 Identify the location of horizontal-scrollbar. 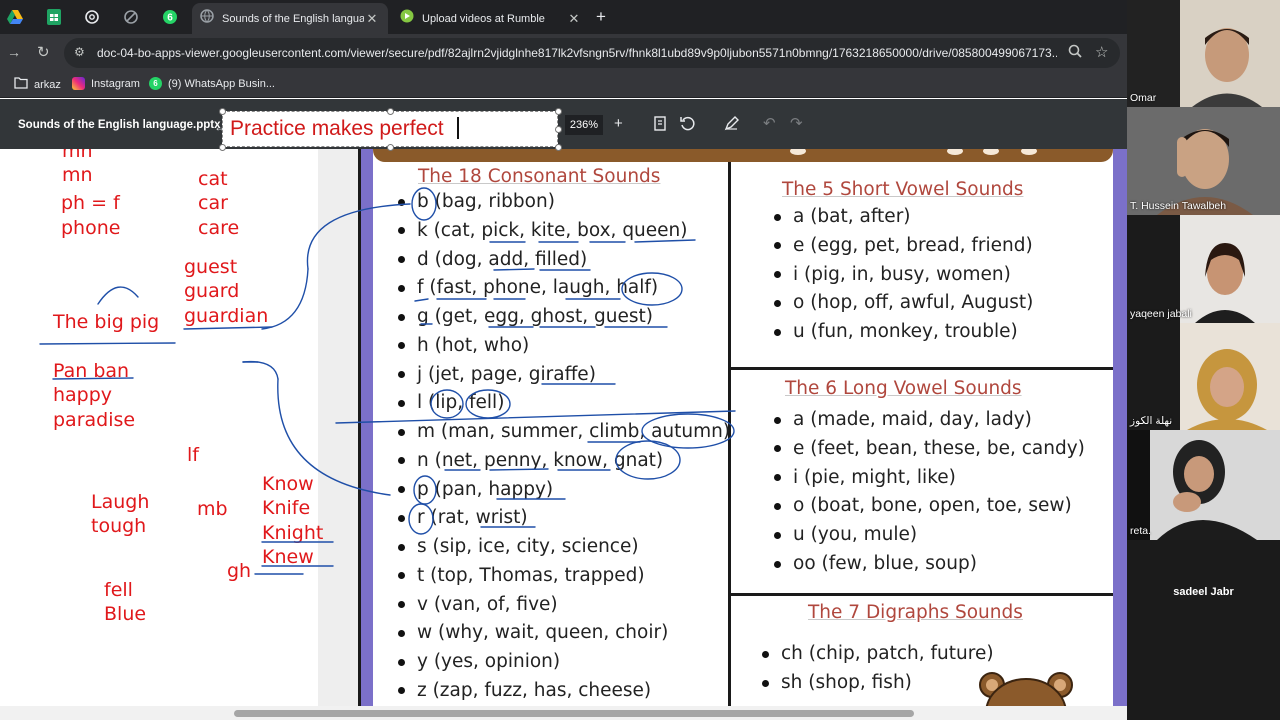
(563, 713).